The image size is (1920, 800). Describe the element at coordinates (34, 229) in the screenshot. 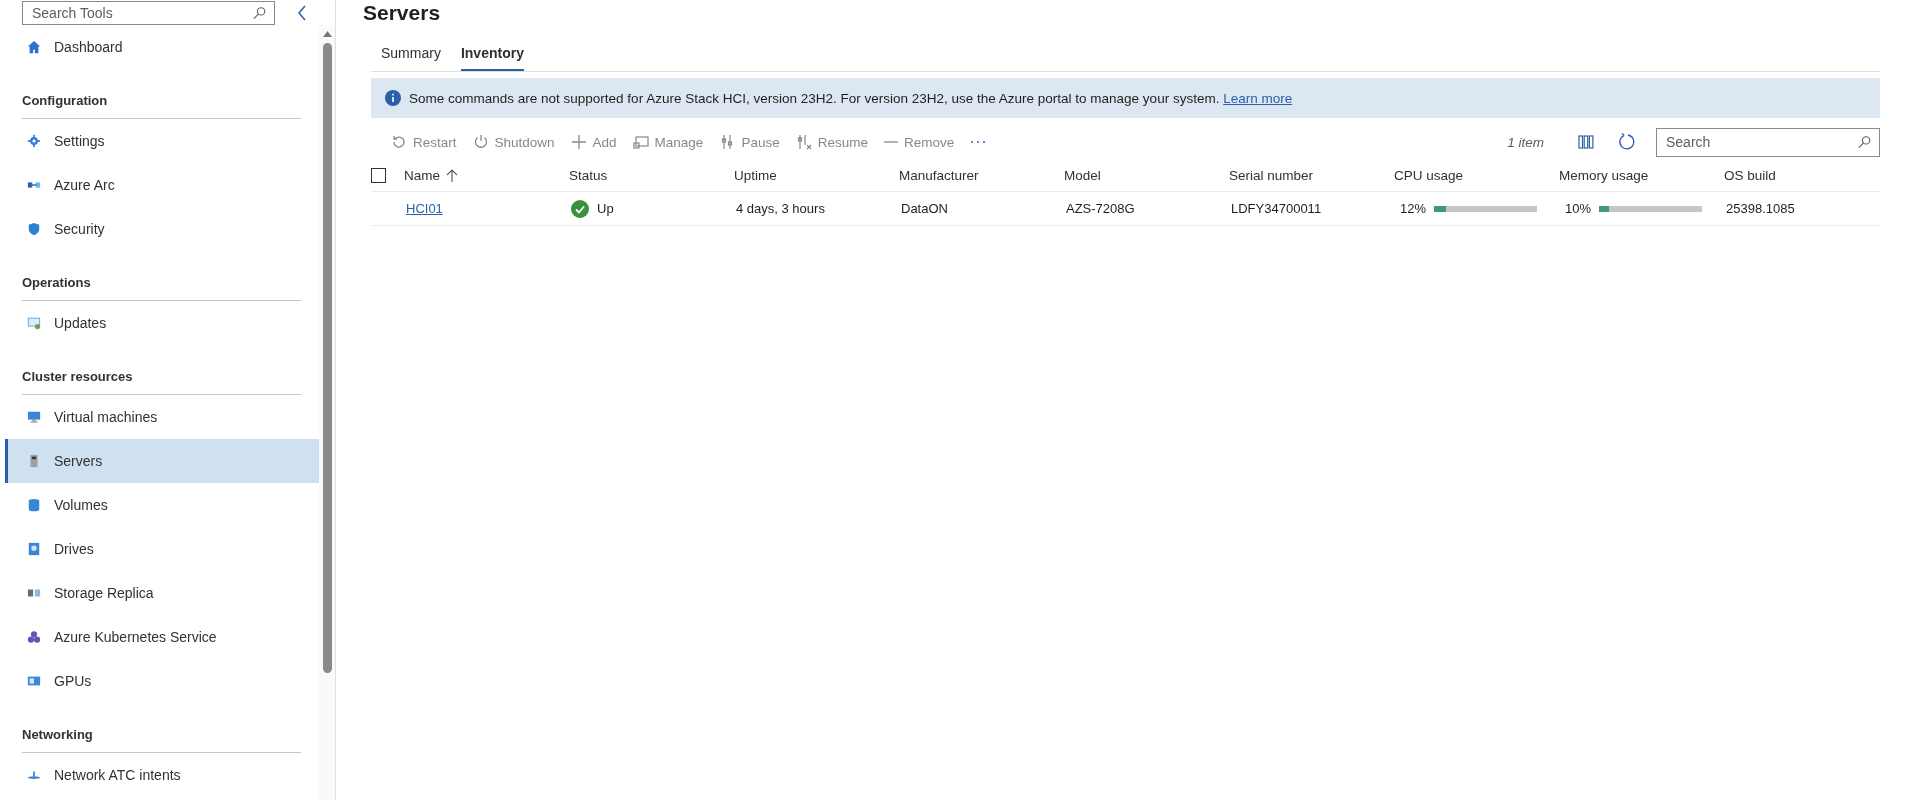

I see `shield-icon` at that location.